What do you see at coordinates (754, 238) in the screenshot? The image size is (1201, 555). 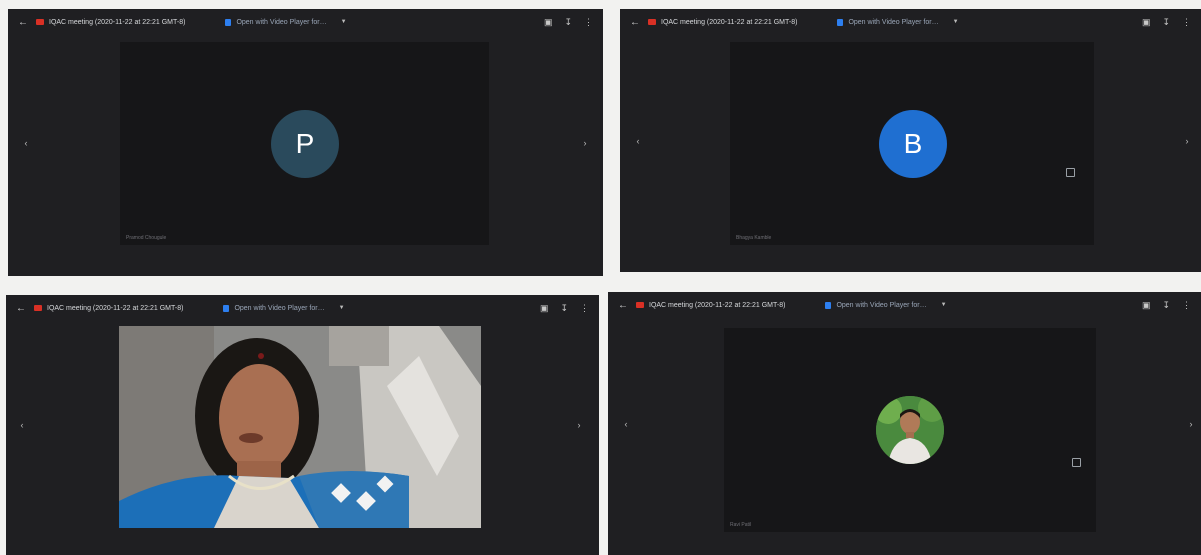 I see `participant-name: Bhagya Kamble` at bounding box center [754, 238].